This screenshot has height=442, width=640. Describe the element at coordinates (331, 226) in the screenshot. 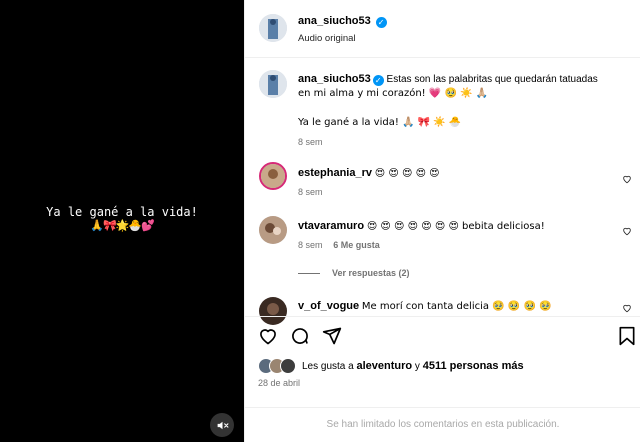

I see `comment-username: vtavaramuro` at that location.